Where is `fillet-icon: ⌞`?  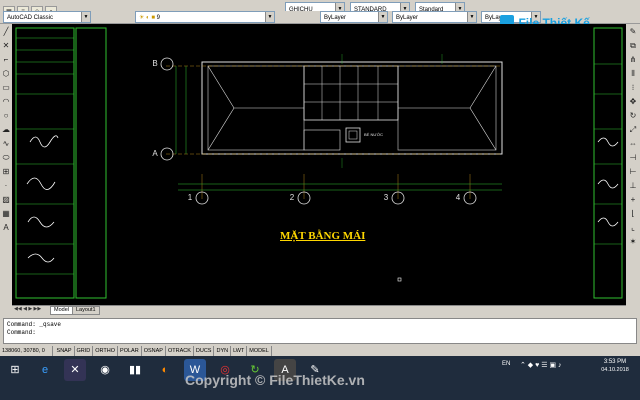
fillet-icon: ⌞ is located at coordinates (633, 228).